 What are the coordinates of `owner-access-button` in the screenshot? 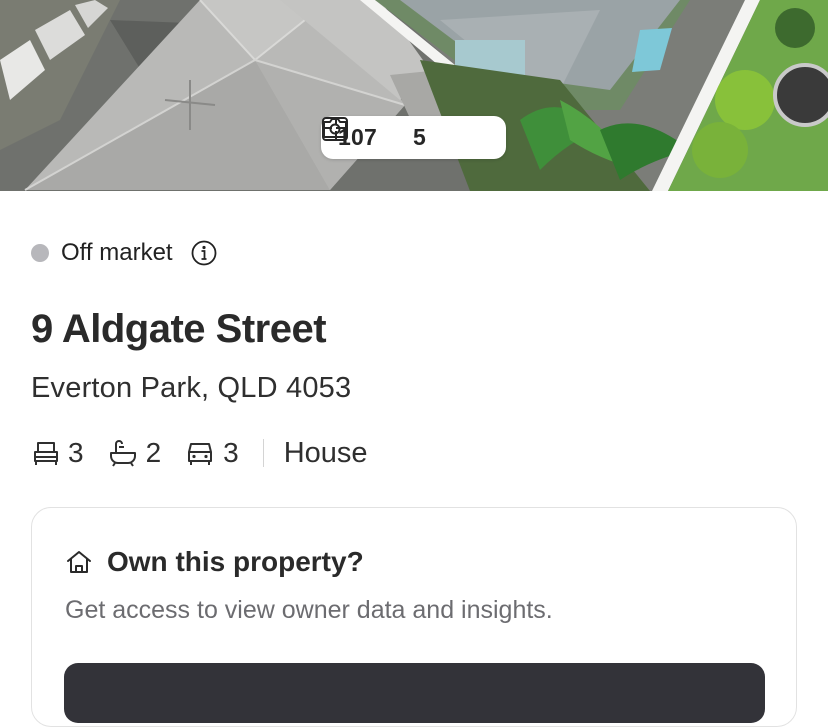 It's located at (414, 693).